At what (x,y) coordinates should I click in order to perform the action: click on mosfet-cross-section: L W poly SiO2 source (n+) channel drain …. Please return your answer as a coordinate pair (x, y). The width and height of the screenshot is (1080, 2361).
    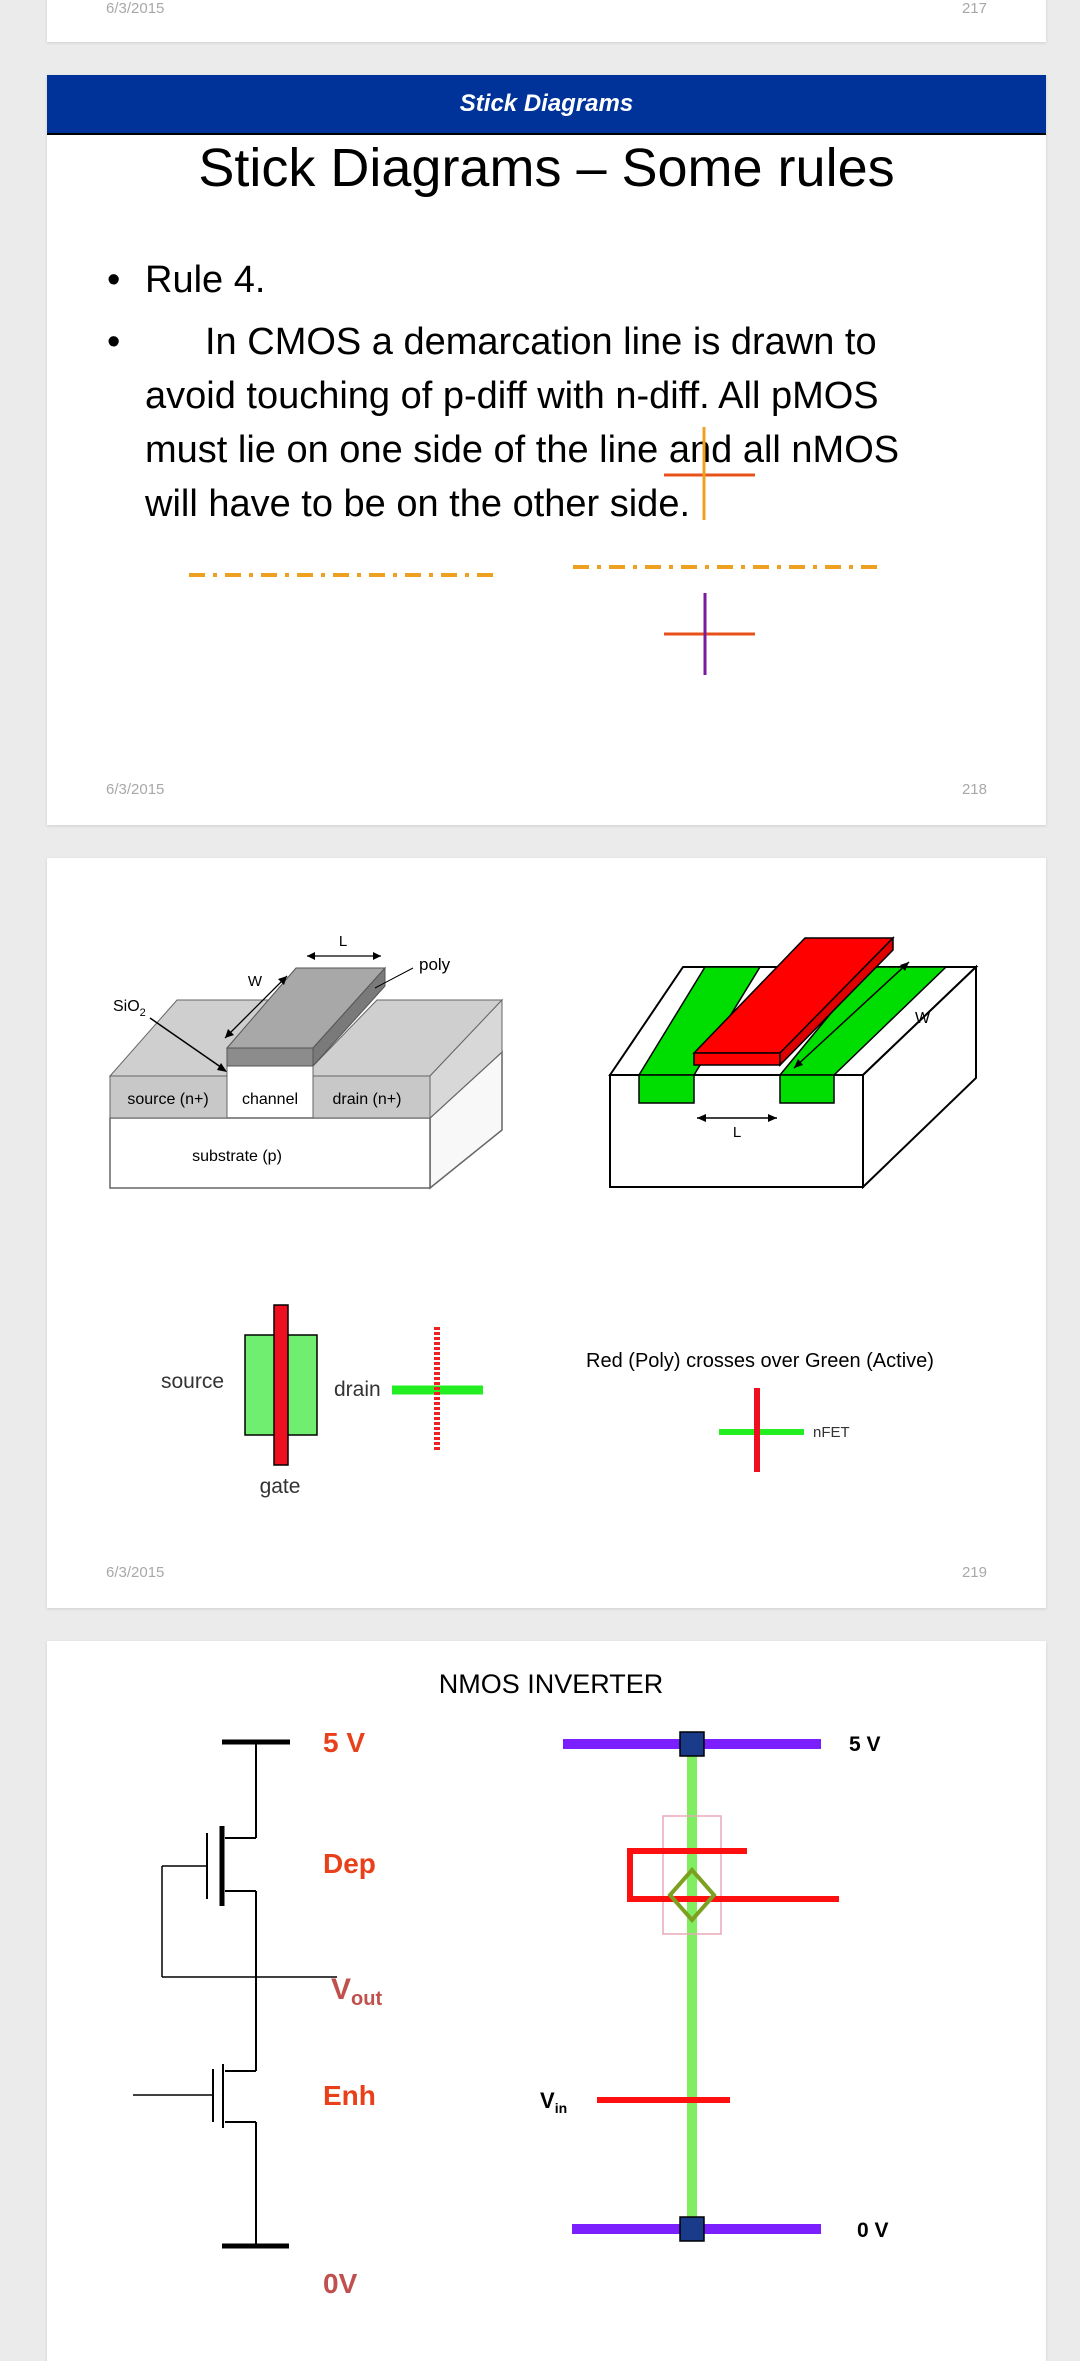
    Looking at the image, I should click on (306, 1061).